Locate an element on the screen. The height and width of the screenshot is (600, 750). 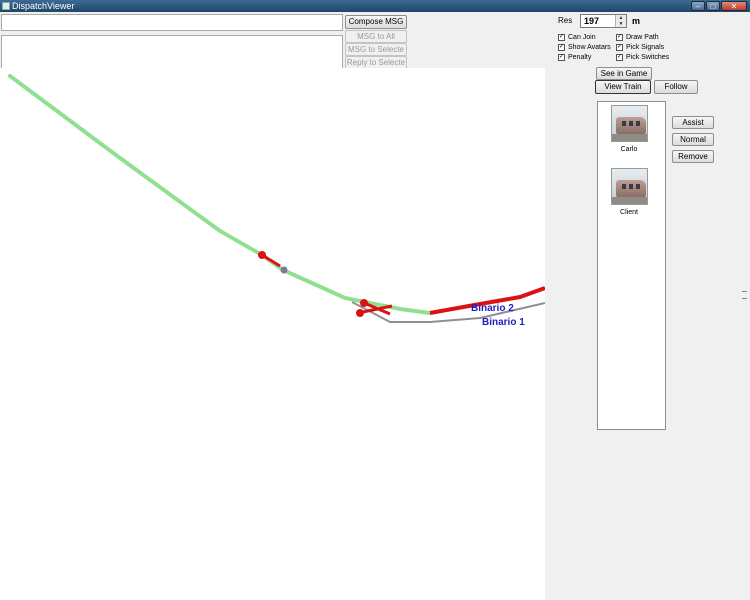
train-name: Carlo is located at coordinates (629, 149).